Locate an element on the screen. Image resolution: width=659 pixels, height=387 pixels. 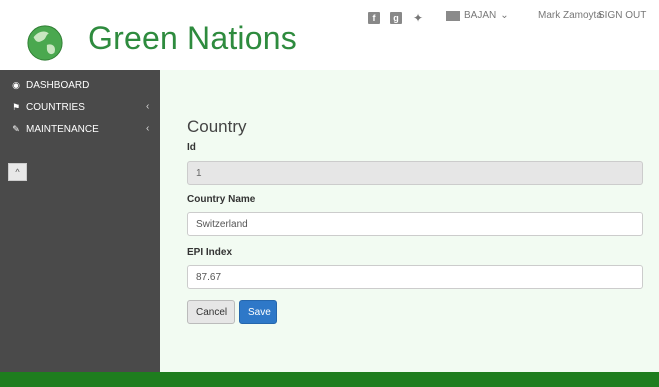
sidebar-item-label: DASHBOARD is located at coordinates (58, 85).